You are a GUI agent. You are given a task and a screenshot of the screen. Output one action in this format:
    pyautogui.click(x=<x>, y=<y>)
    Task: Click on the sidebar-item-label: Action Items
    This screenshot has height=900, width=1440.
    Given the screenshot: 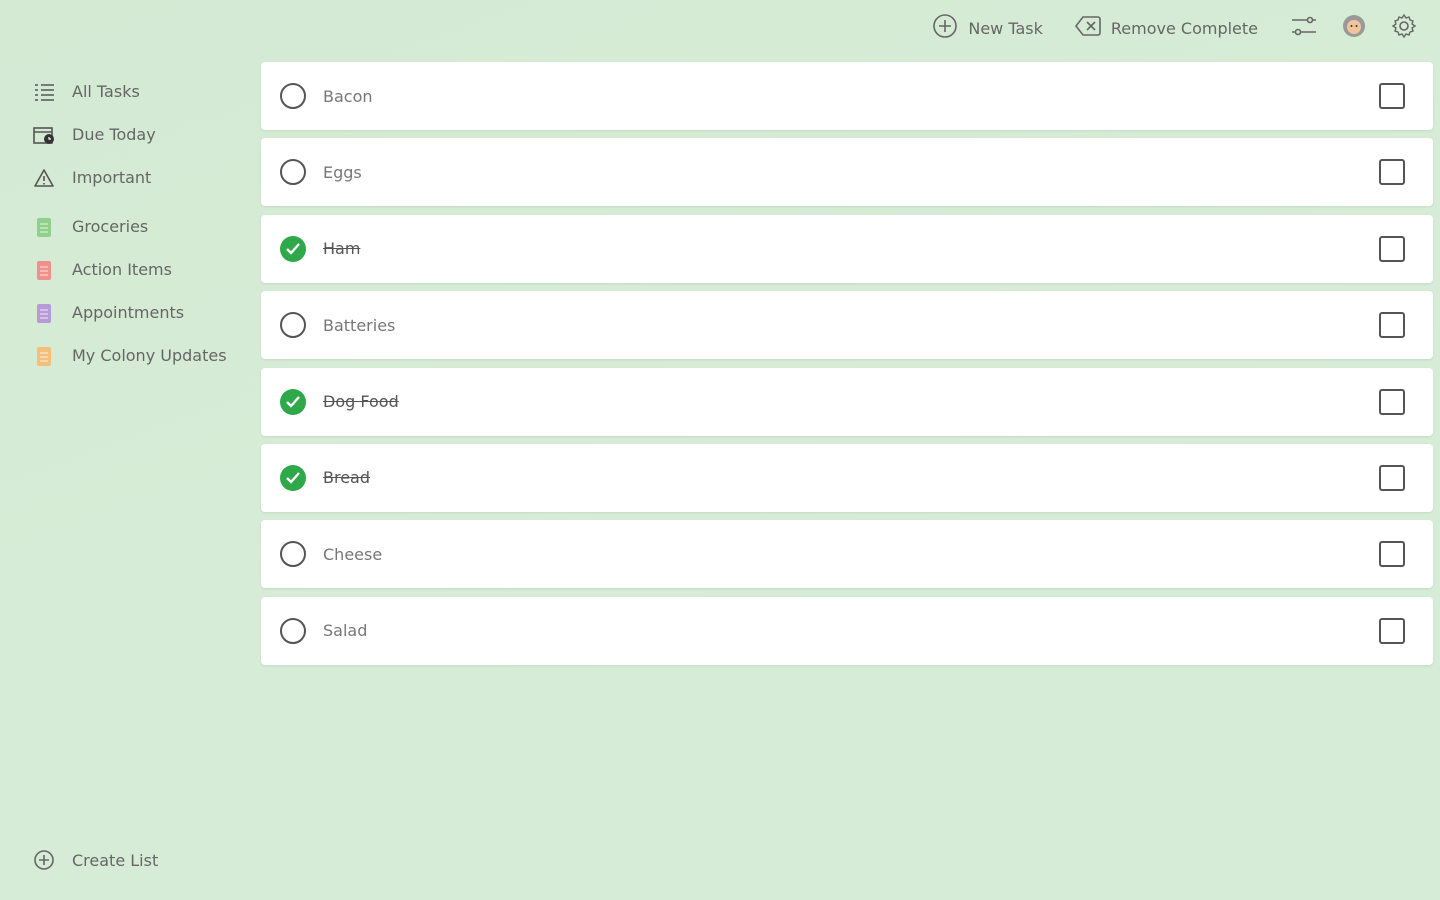 What is the action you would take?
    pyautogui.click(x=122, y=269)
    